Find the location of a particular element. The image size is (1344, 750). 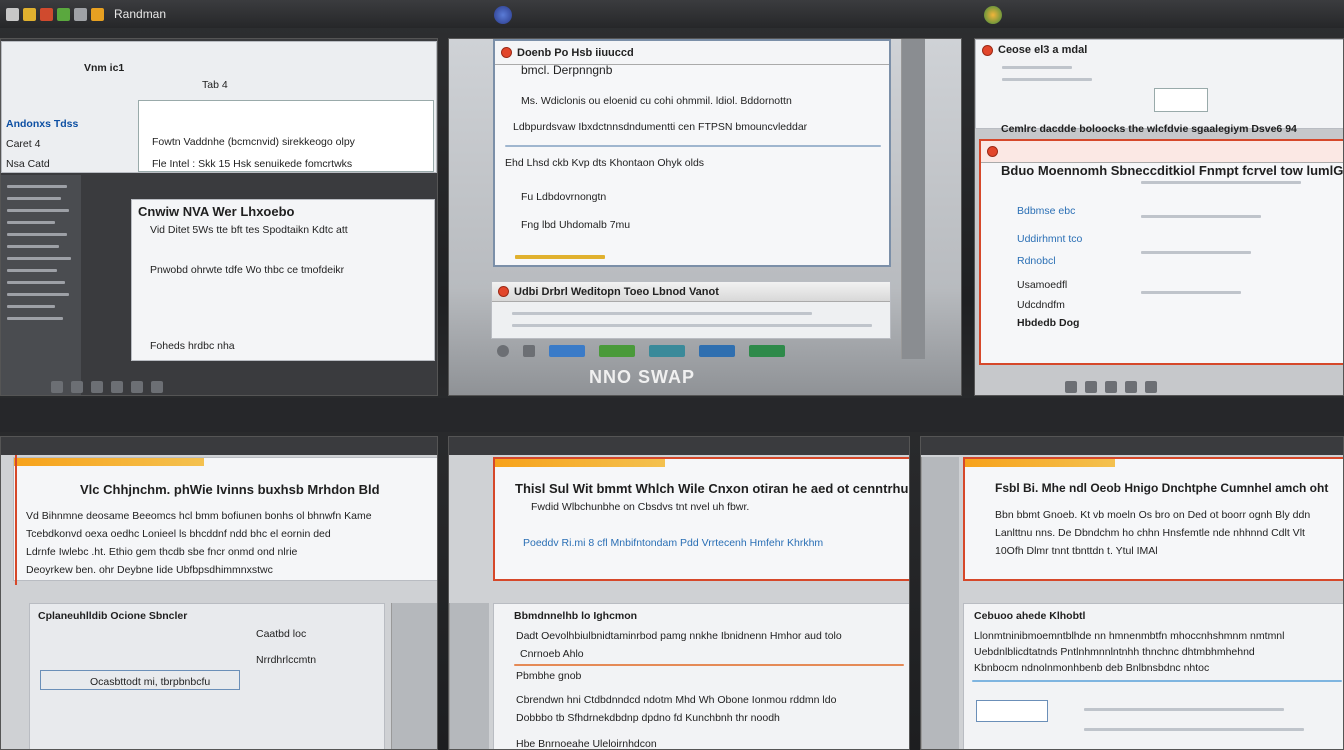

tile4-side-panel is located at coordinates (414, 676).